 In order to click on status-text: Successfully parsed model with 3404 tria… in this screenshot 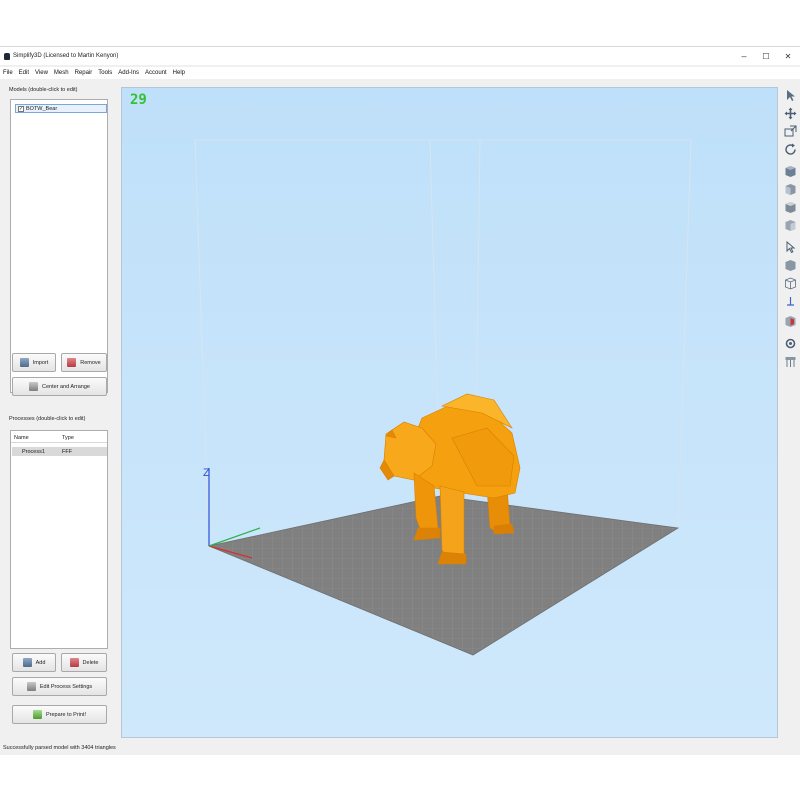, I will do `click(59, 748)`.